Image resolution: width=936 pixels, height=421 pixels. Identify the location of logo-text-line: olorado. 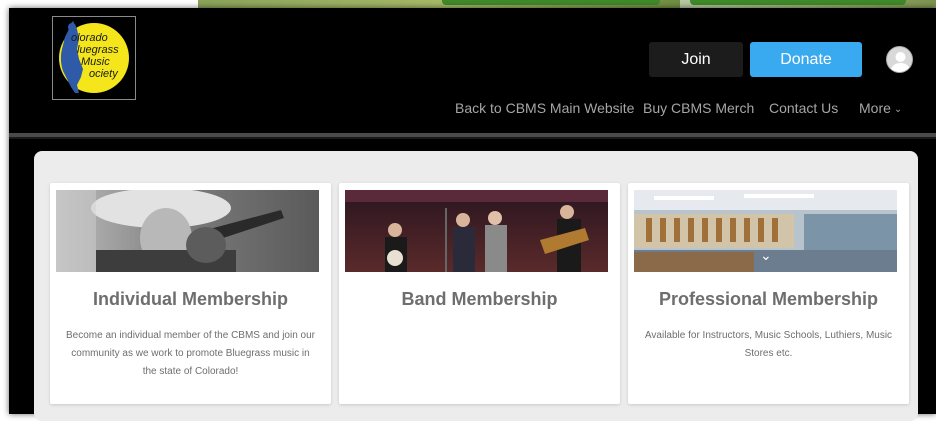
(89, 38).